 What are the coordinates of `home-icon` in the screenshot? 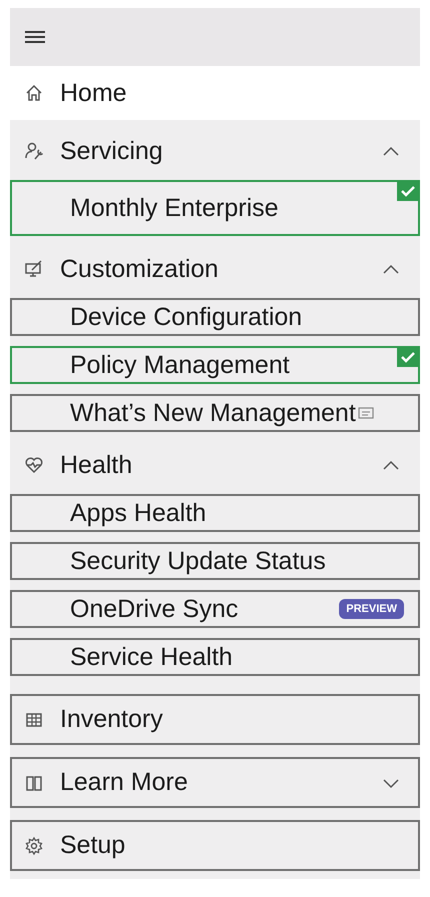 It's located at (34, 93).